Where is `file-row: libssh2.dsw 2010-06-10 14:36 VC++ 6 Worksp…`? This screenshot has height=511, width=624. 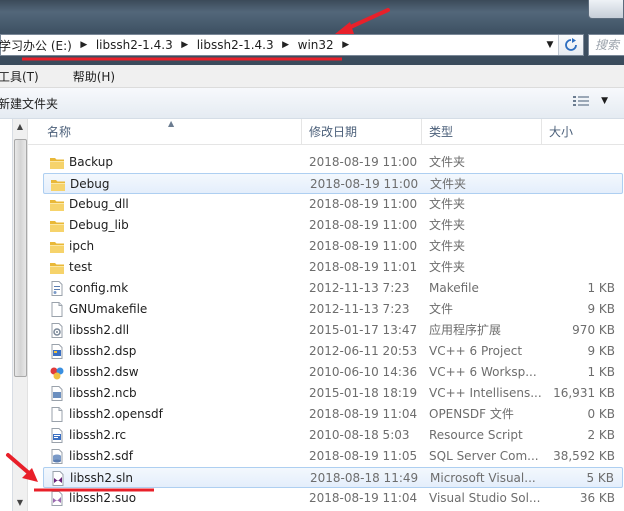
file-row: libssh2.dsw 2010-06-10 14:36 VC++ 6 Worksp… is located at coordinates (333, 372).